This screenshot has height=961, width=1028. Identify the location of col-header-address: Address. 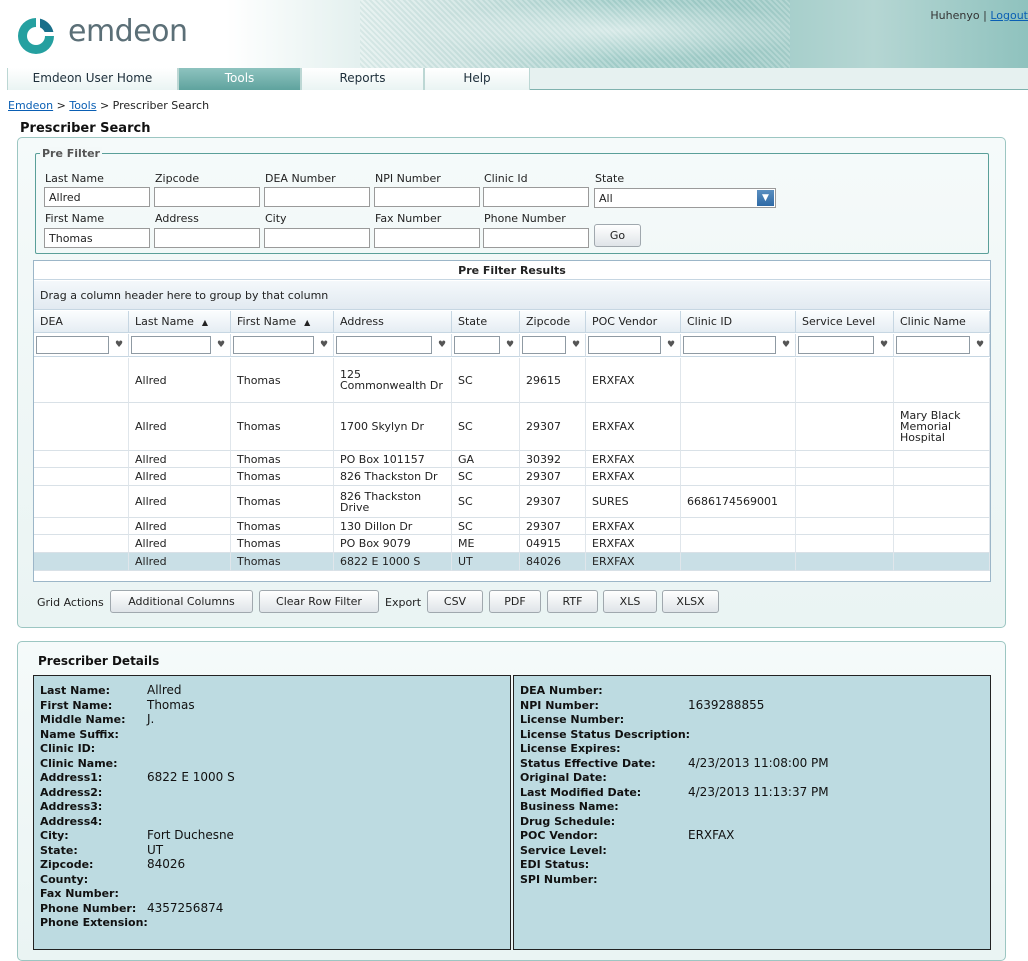
(393, 322).